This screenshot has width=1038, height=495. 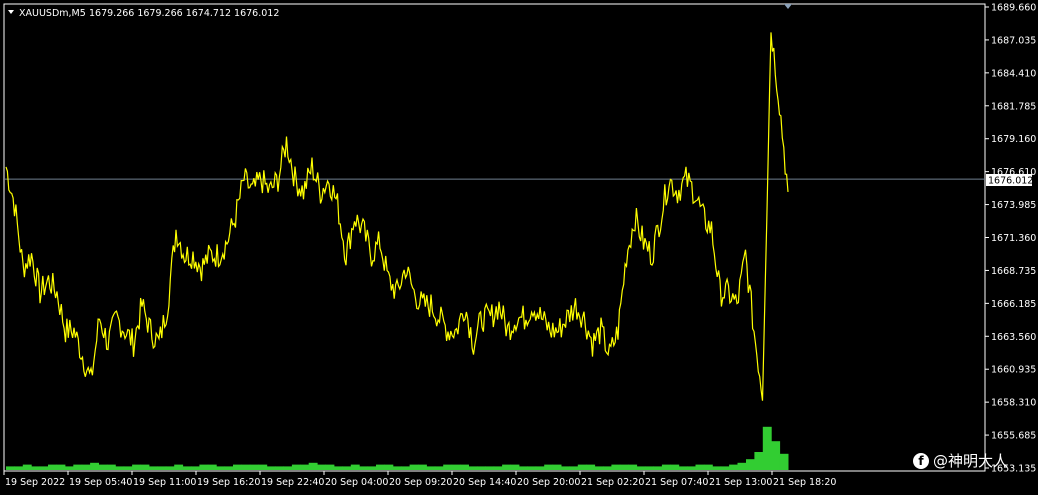 I want to click on x-tick-label: 21 Sep 13:00, so click(x=740, y=482).